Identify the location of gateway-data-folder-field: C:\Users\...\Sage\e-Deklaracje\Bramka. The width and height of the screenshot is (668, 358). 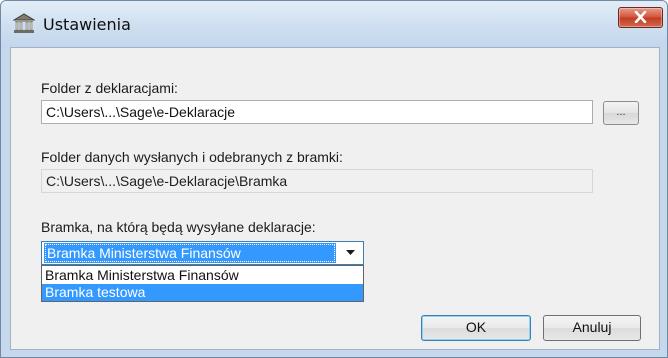
(317, 181).